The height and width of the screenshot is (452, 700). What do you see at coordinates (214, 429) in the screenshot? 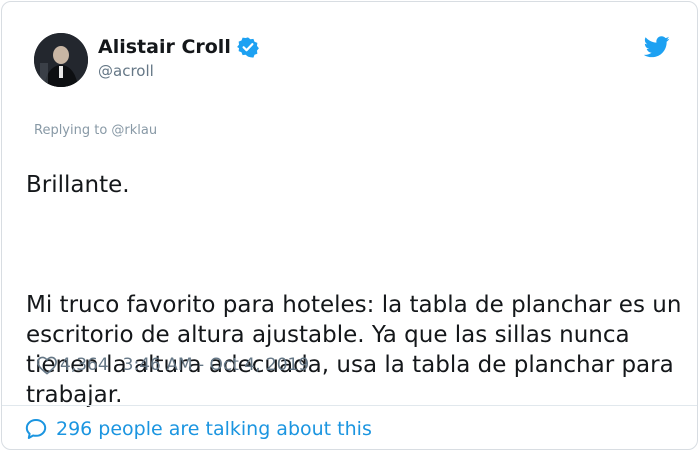
I see `talking-label: 296 people are talking about this` at bounding box center [214, 429].